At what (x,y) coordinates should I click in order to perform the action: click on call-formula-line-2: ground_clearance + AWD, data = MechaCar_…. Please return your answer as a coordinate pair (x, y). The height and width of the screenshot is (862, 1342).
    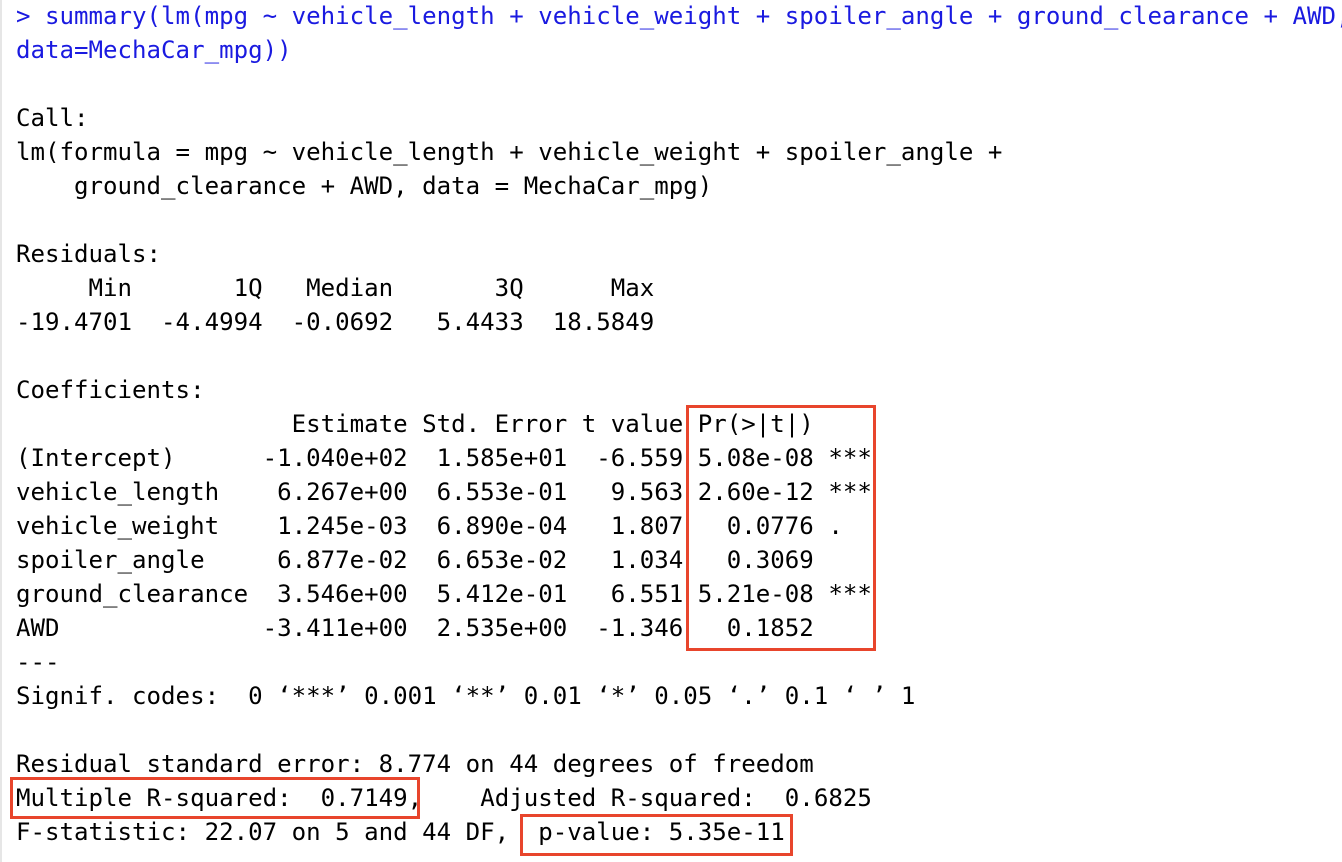
    Looking at the image, I should click on (364, 186).